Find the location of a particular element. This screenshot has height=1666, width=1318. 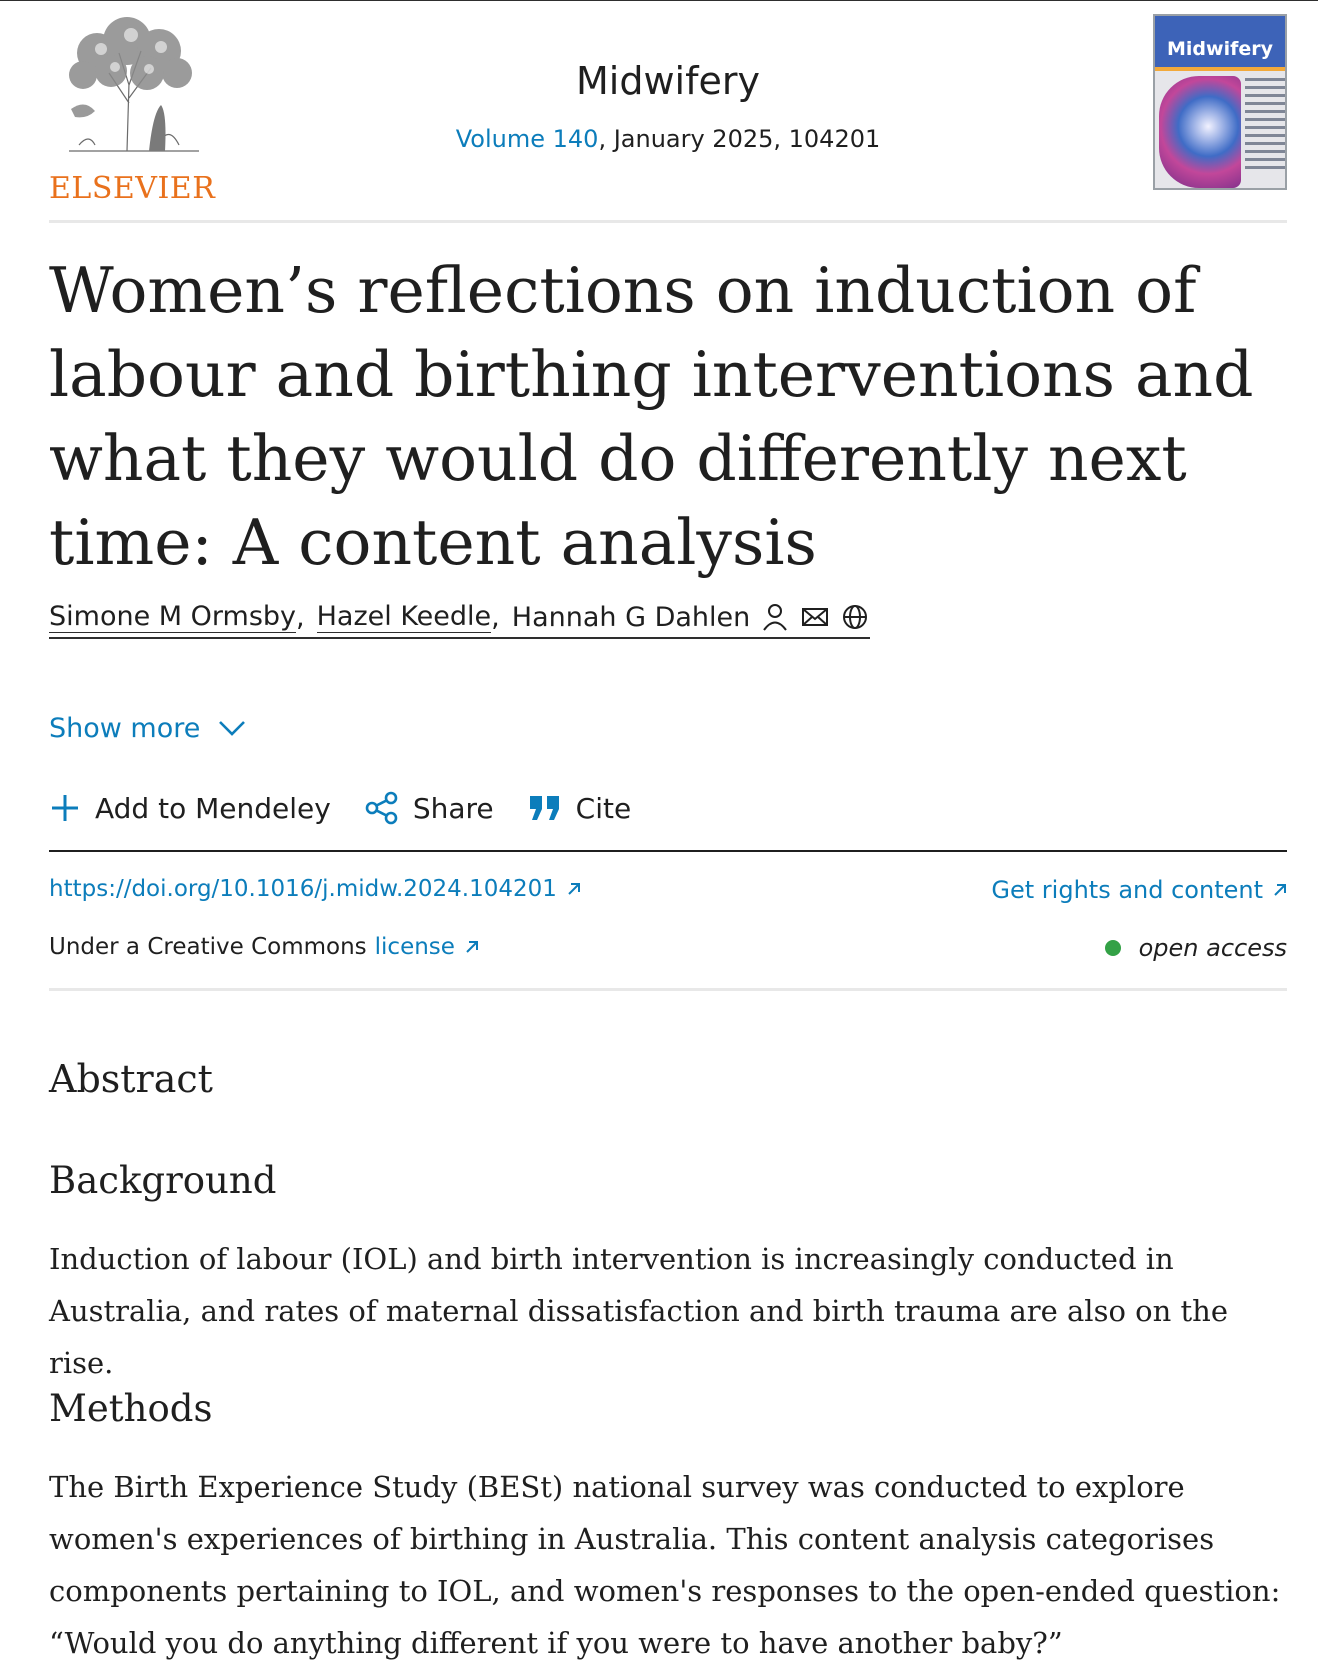

open-access-badge: open access is located at coordinates (1195, 948).